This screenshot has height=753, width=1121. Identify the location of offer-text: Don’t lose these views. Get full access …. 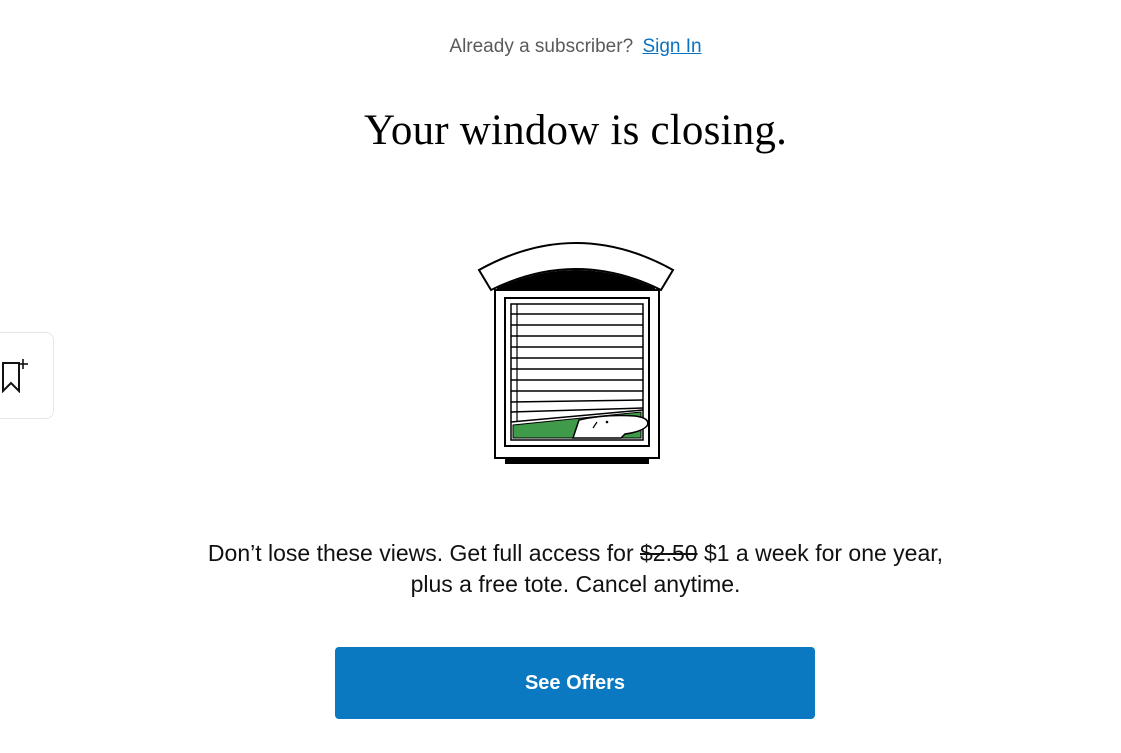
(560, 569).